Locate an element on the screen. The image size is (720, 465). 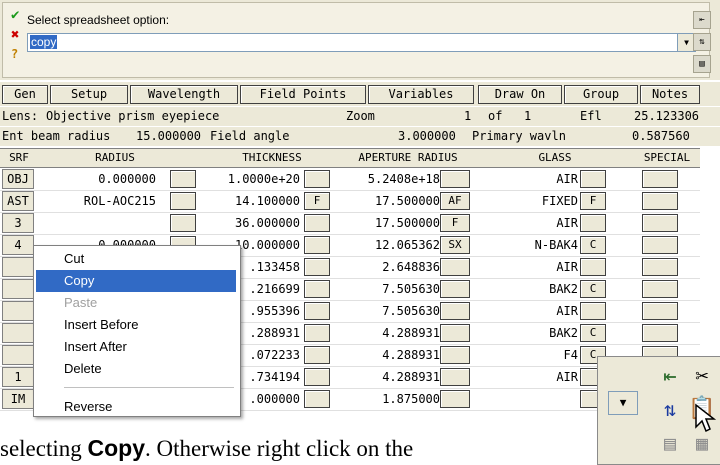
tab-draw-on: Draw On is located at coordinates (520, 94).